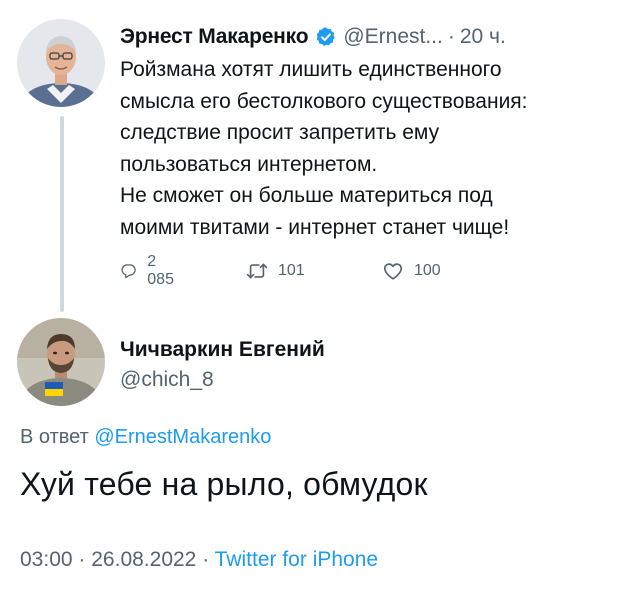  I want to click on heart-icon, so click(393, 271).